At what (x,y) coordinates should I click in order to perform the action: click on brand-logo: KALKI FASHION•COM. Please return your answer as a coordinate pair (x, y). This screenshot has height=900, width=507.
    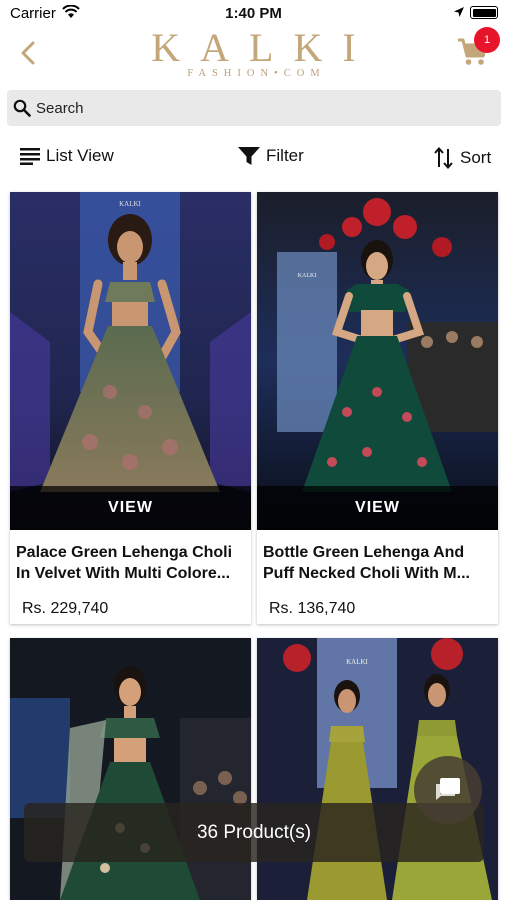
    Looking at the image, I should click on (253, 52).